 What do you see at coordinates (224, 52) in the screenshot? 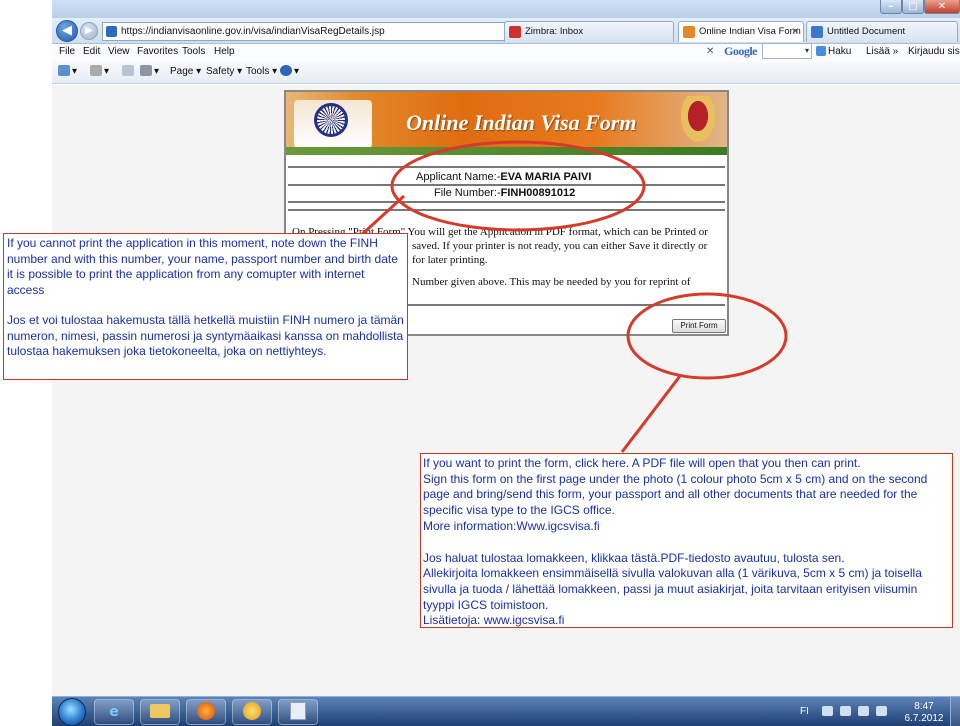
I see `menu-help: Help` at bounding box center [224, 52].